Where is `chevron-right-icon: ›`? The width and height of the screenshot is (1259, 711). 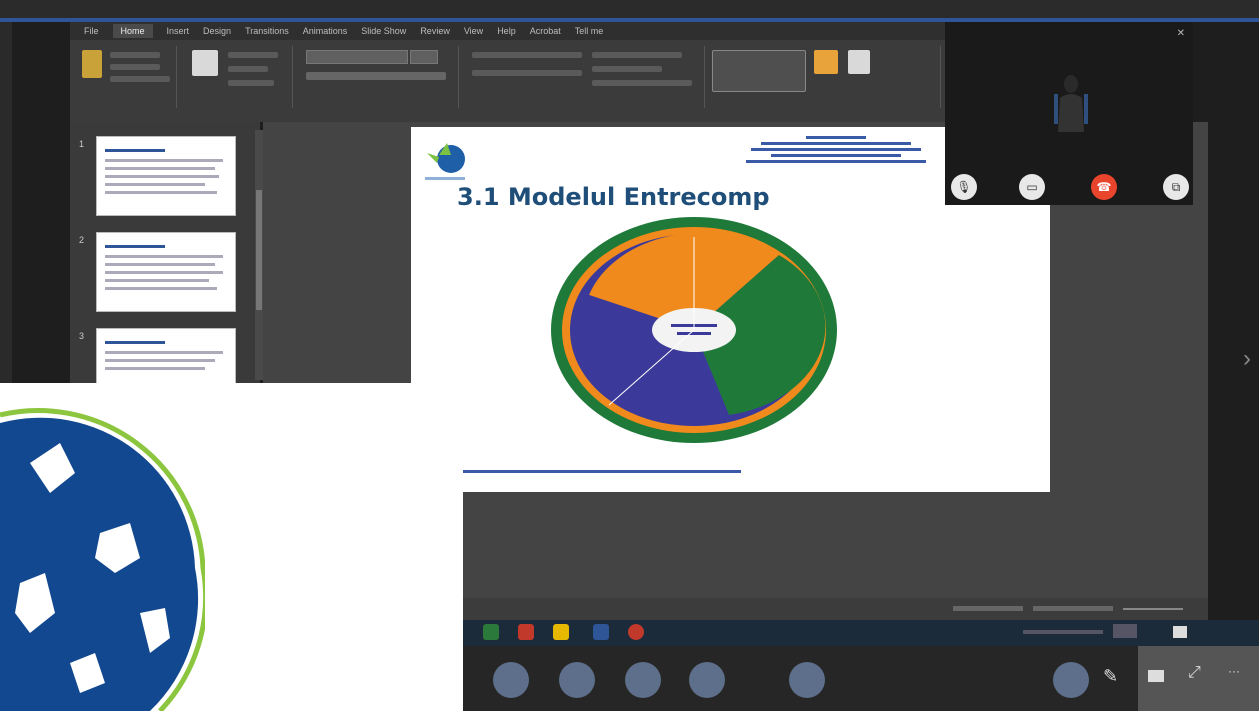 chevron-right-icon: › is located at coordinates (1247, 359).